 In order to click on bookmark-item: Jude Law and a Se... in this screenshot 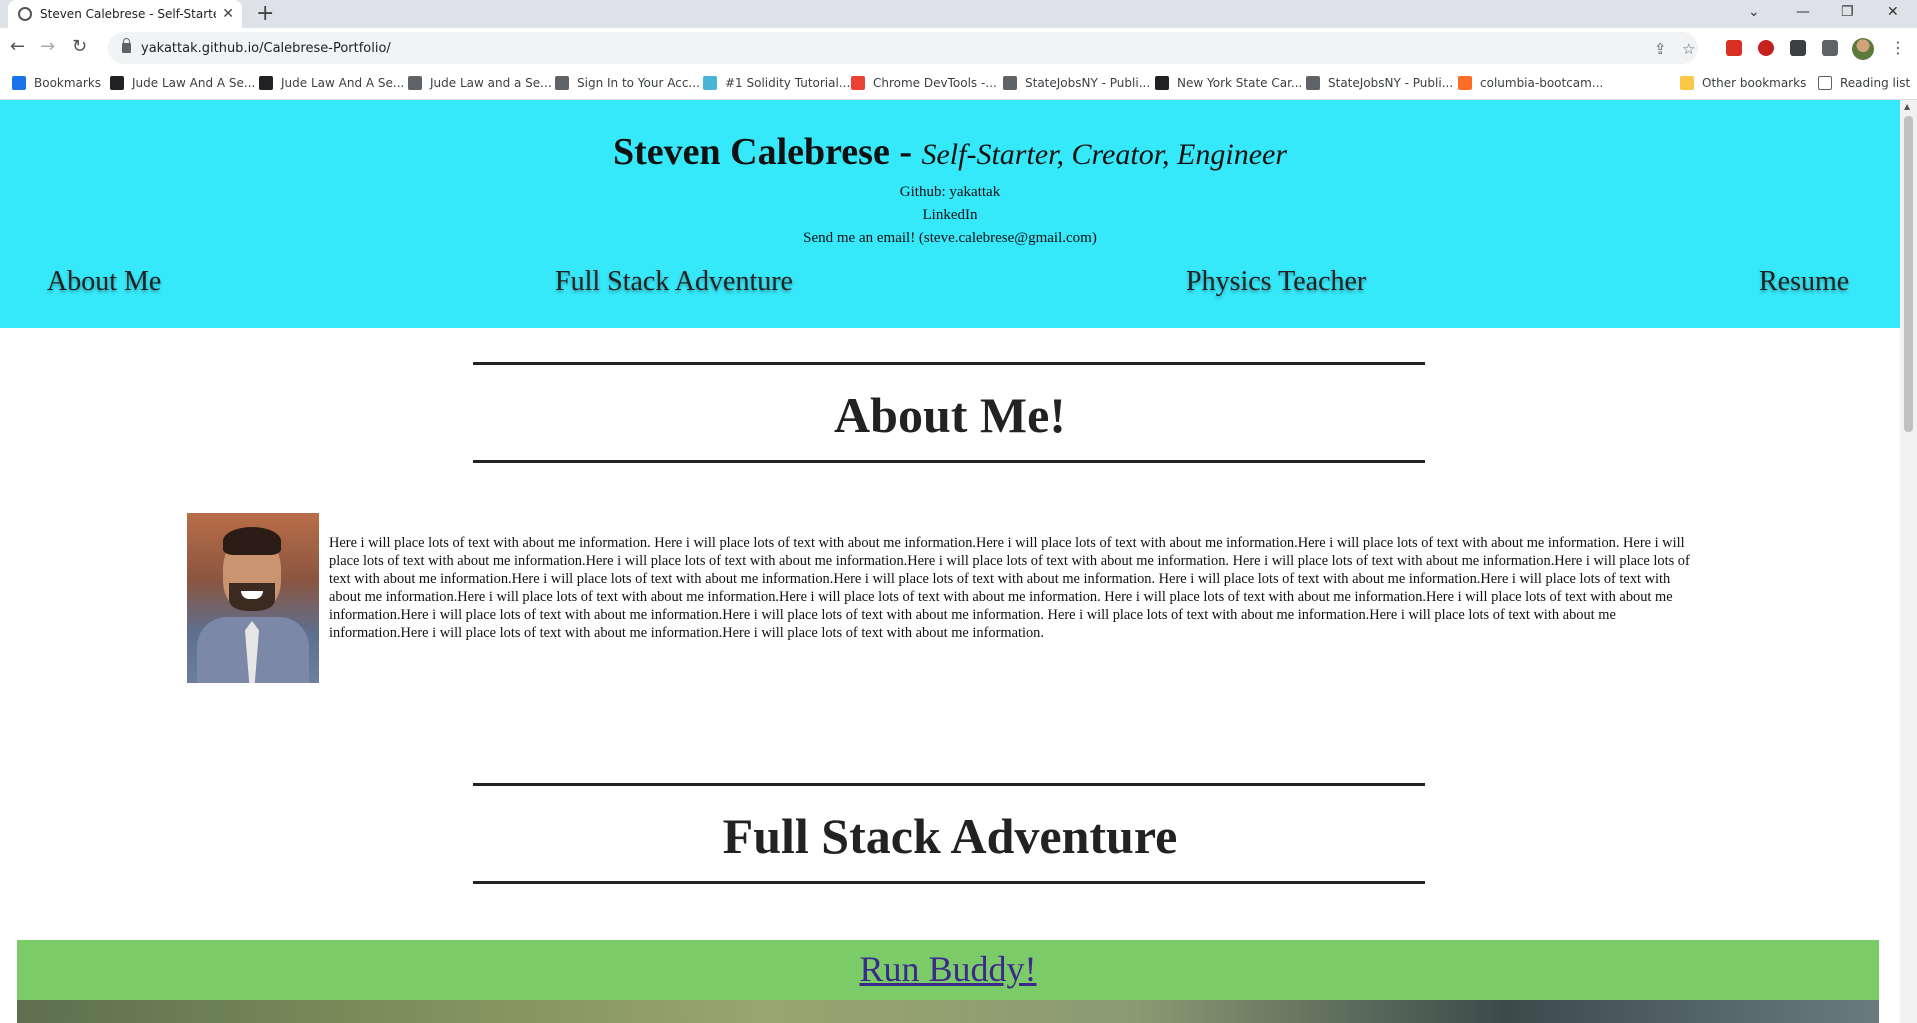, I will do `click(480, 83)`.